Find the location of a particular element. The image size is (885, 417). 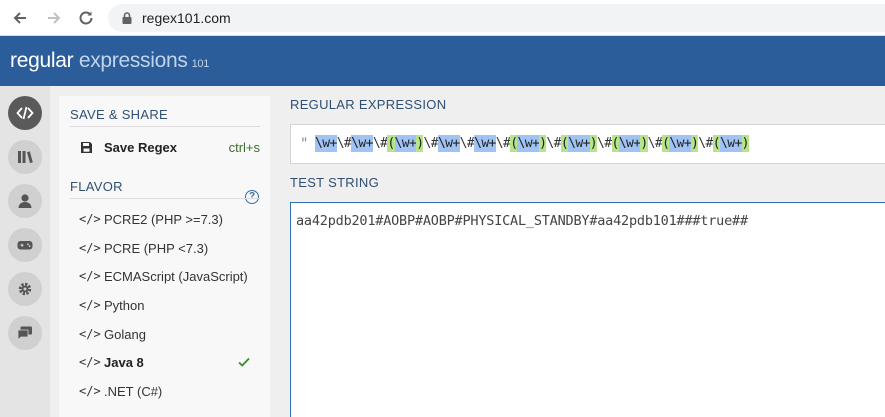

flavor-pcre2: </> PCRE2 (PHP >=7.3) is located at coordinates (169, 220).